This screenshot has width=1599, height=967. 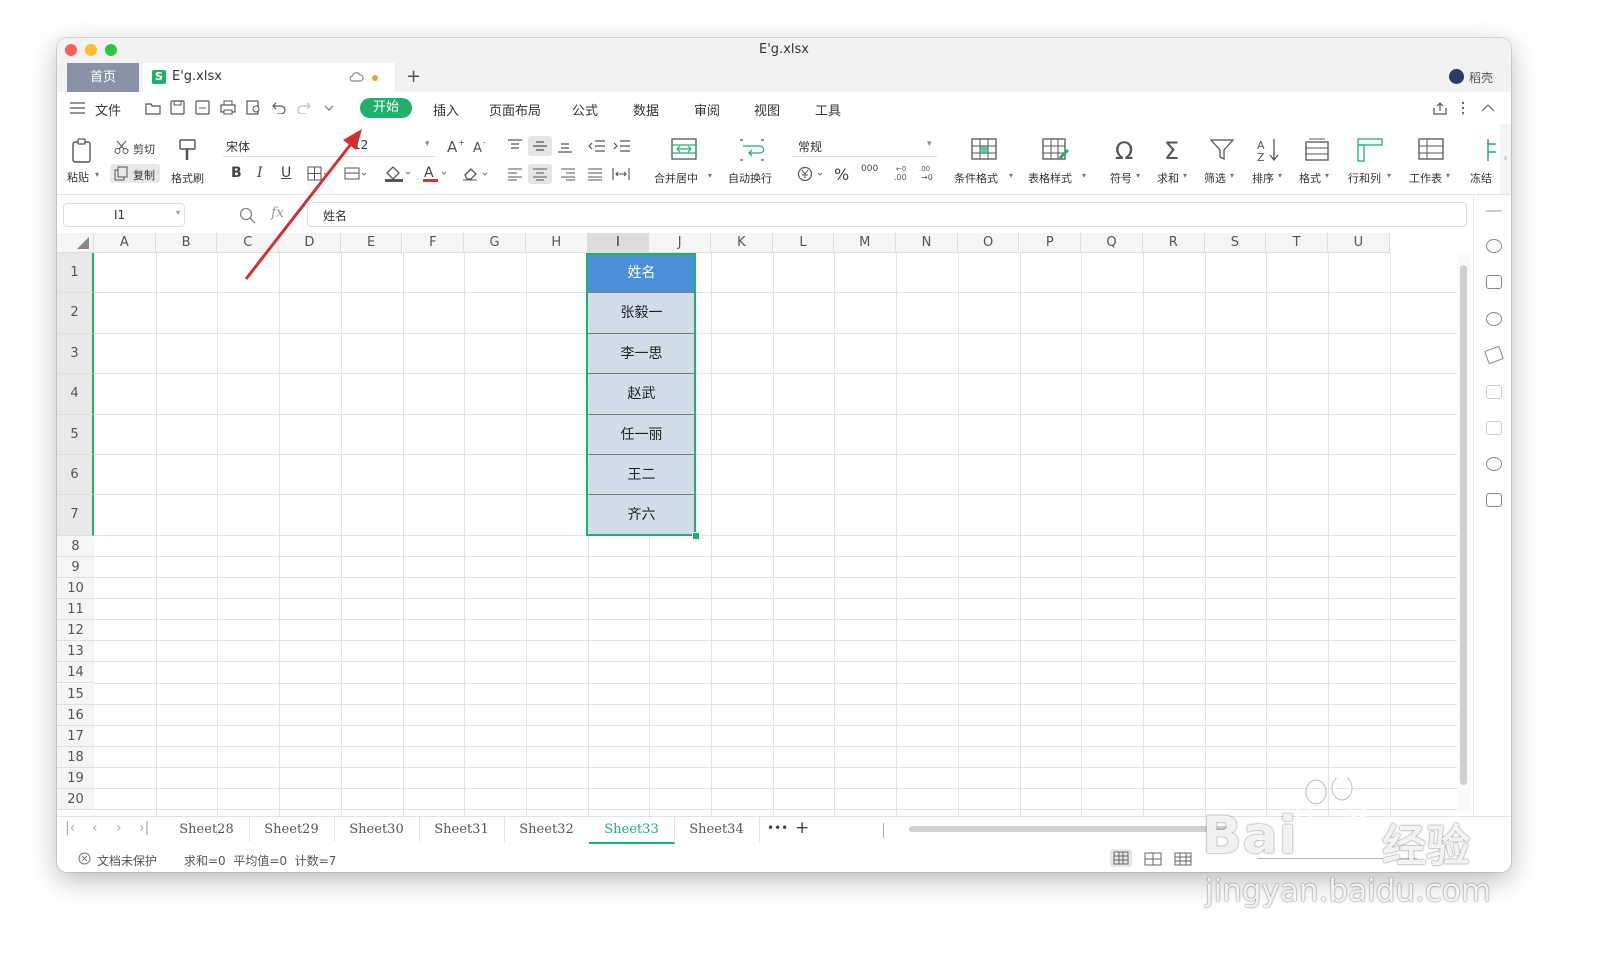 What do you see at coordinates (515, 146) in the screenshot?
I see `align-top-icon` at bounding box center [515, 146].